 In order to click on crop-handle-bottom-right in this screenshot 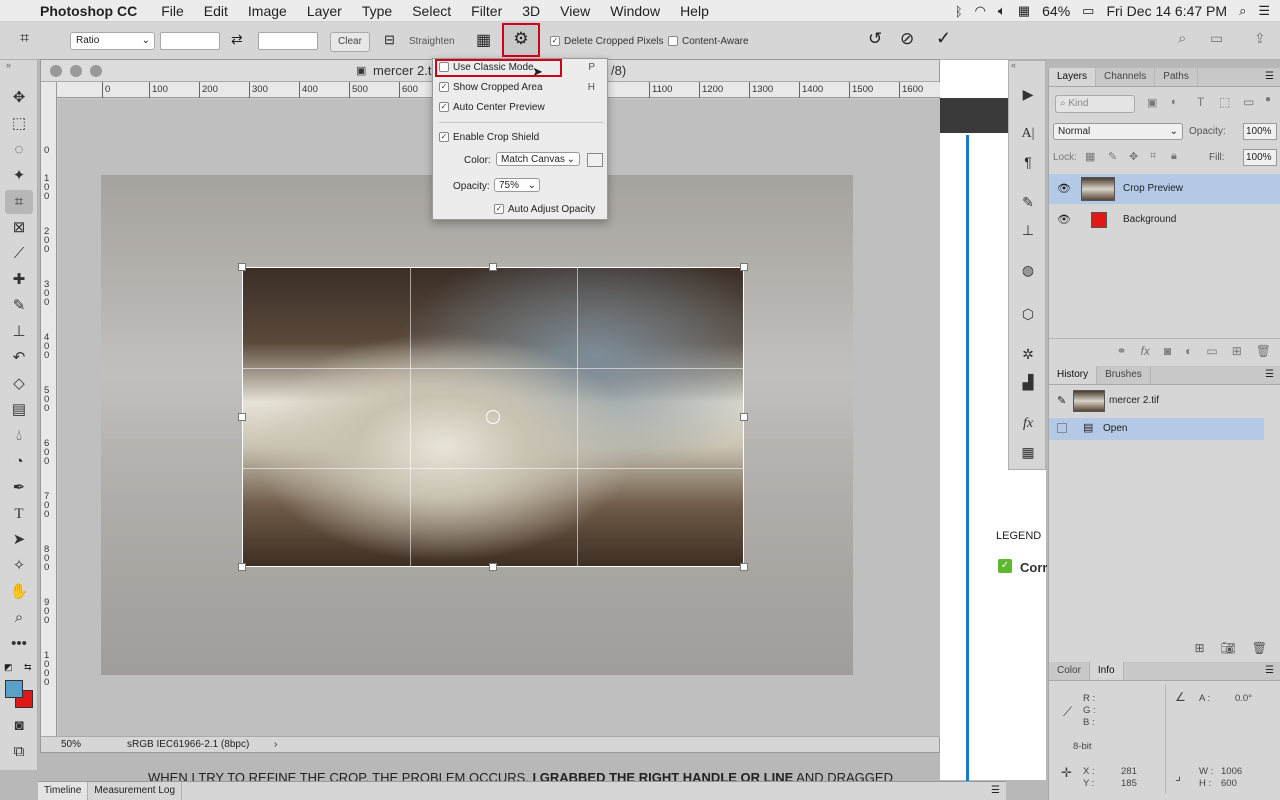, I will do `click(744, 567)`.